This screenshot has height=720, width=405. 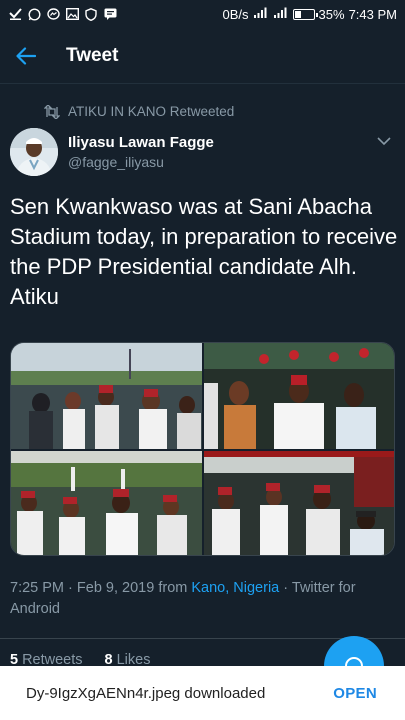 What do you see at coordinates (92, 55) in the screenshot?
I see `page-title: Tweet` at bounding box center [92, 55].